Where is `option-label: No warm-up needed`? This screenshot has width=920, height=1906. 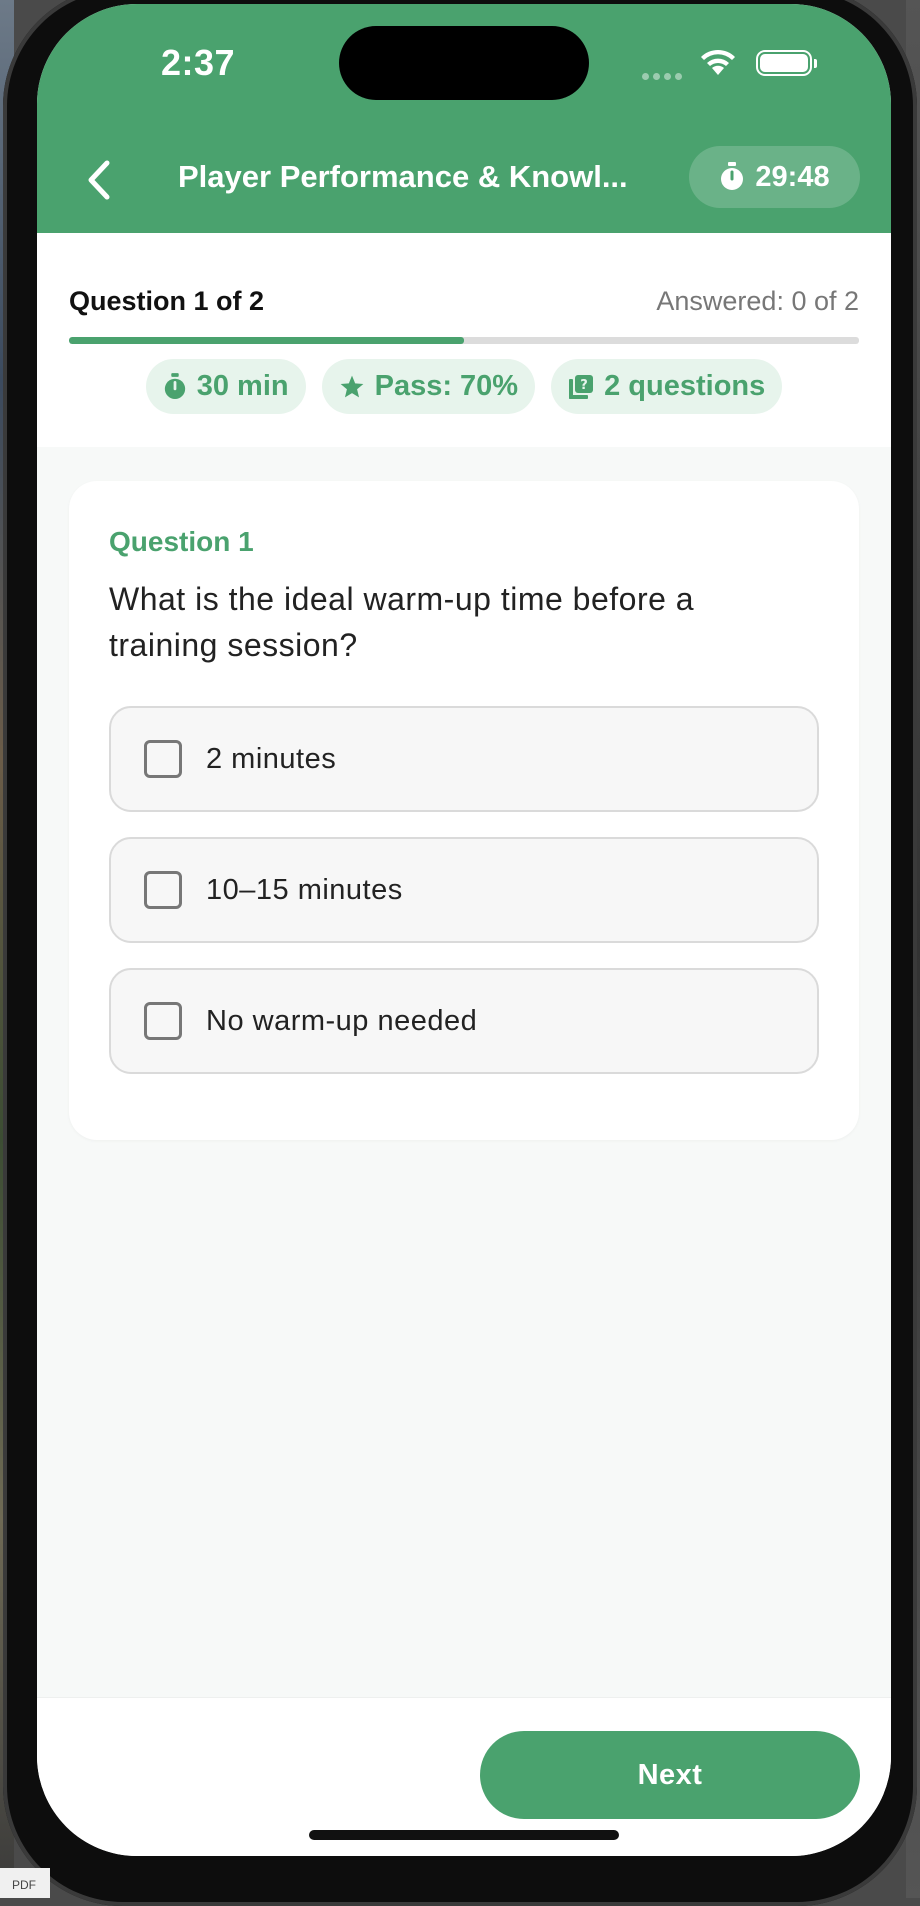
option-label: No warm-up needed is located at coordinates (342, 1020).